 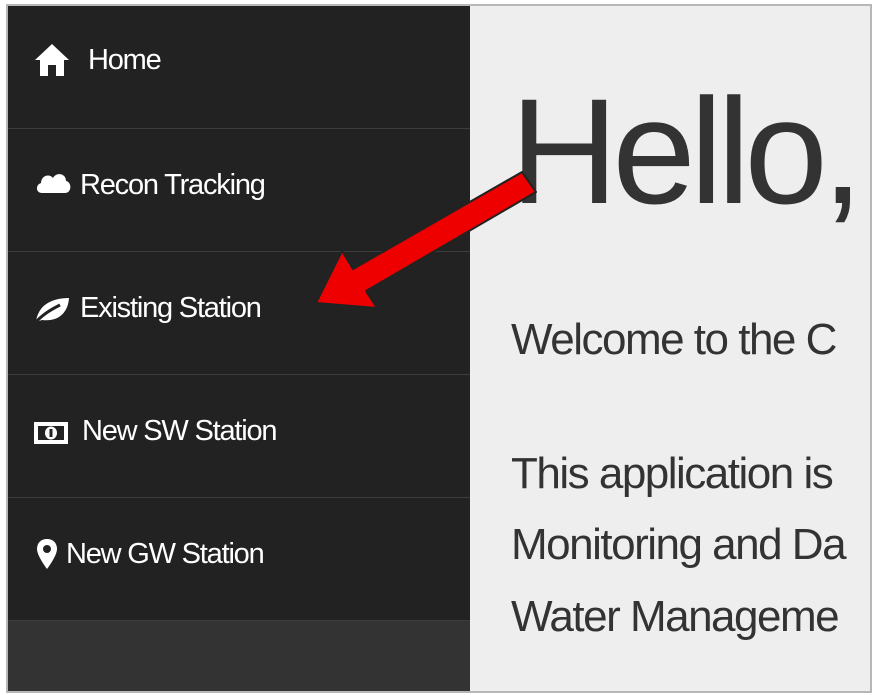 What do you see at coordinates (672, 473) in the screenshot?
I see `body-text-line: This application is` at bounding box center [672, 473].